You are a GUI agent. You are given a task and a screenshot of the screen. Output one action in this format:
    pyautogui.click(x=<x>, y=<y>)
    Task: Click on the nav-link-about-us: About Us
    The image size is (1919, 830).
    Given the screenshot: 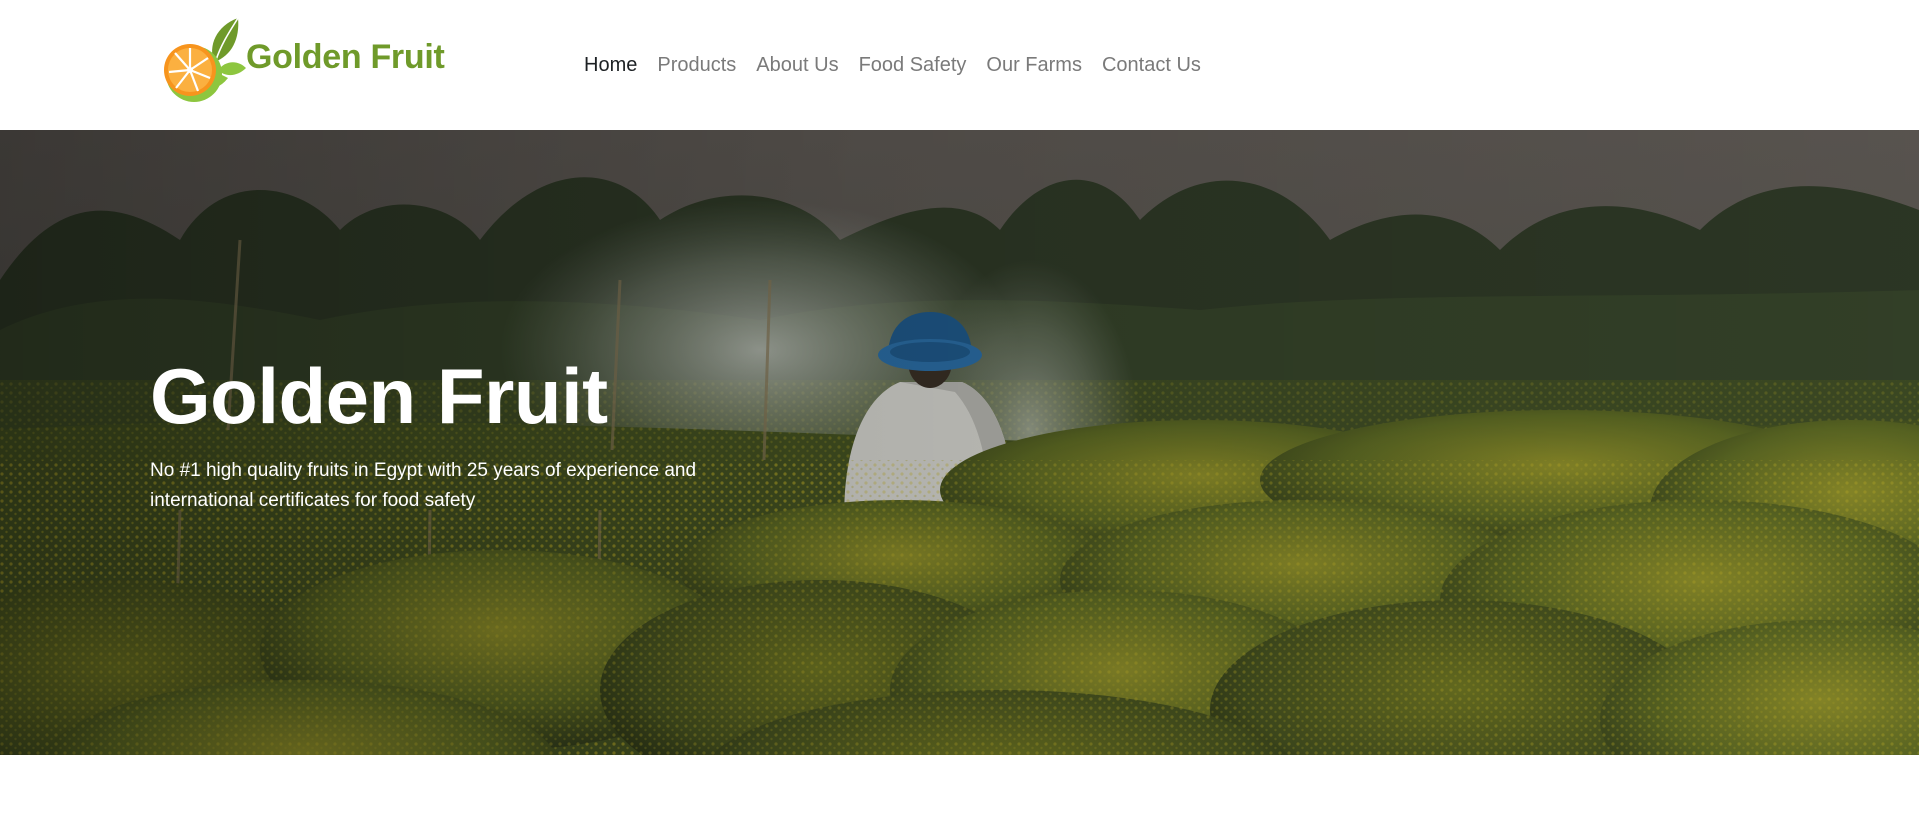 What is the action you would take?
    pyautogui.click(x=797, y=65)
    